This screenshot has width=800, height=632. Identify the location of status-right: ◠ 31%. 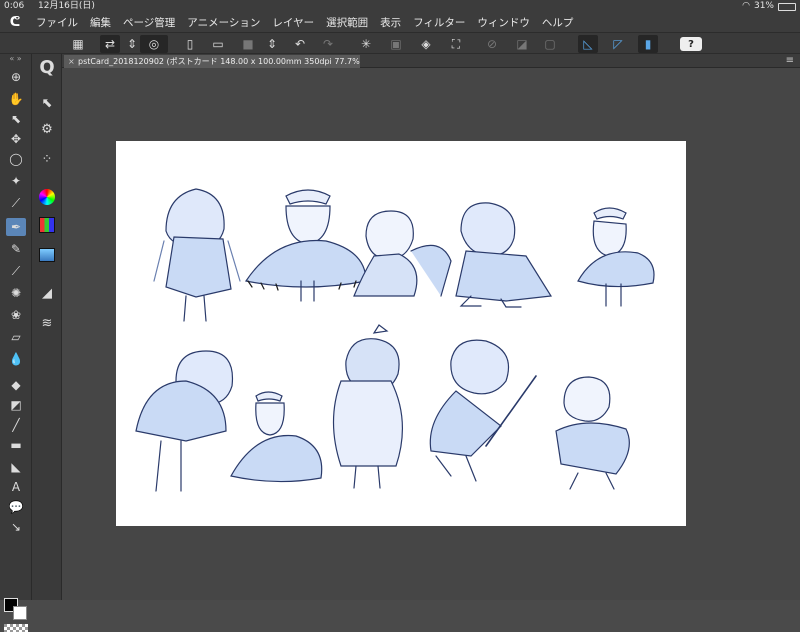
(769, 6).